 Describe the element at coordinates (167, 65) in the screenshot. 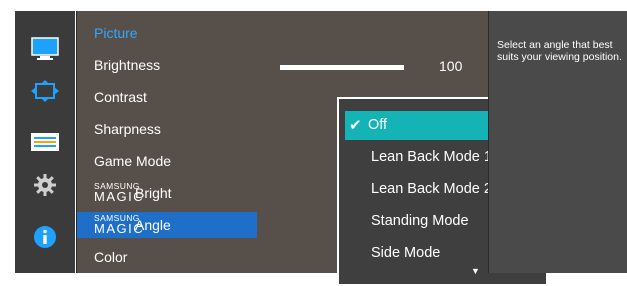

I see `menu-item-brightness: Brightness` at that location.